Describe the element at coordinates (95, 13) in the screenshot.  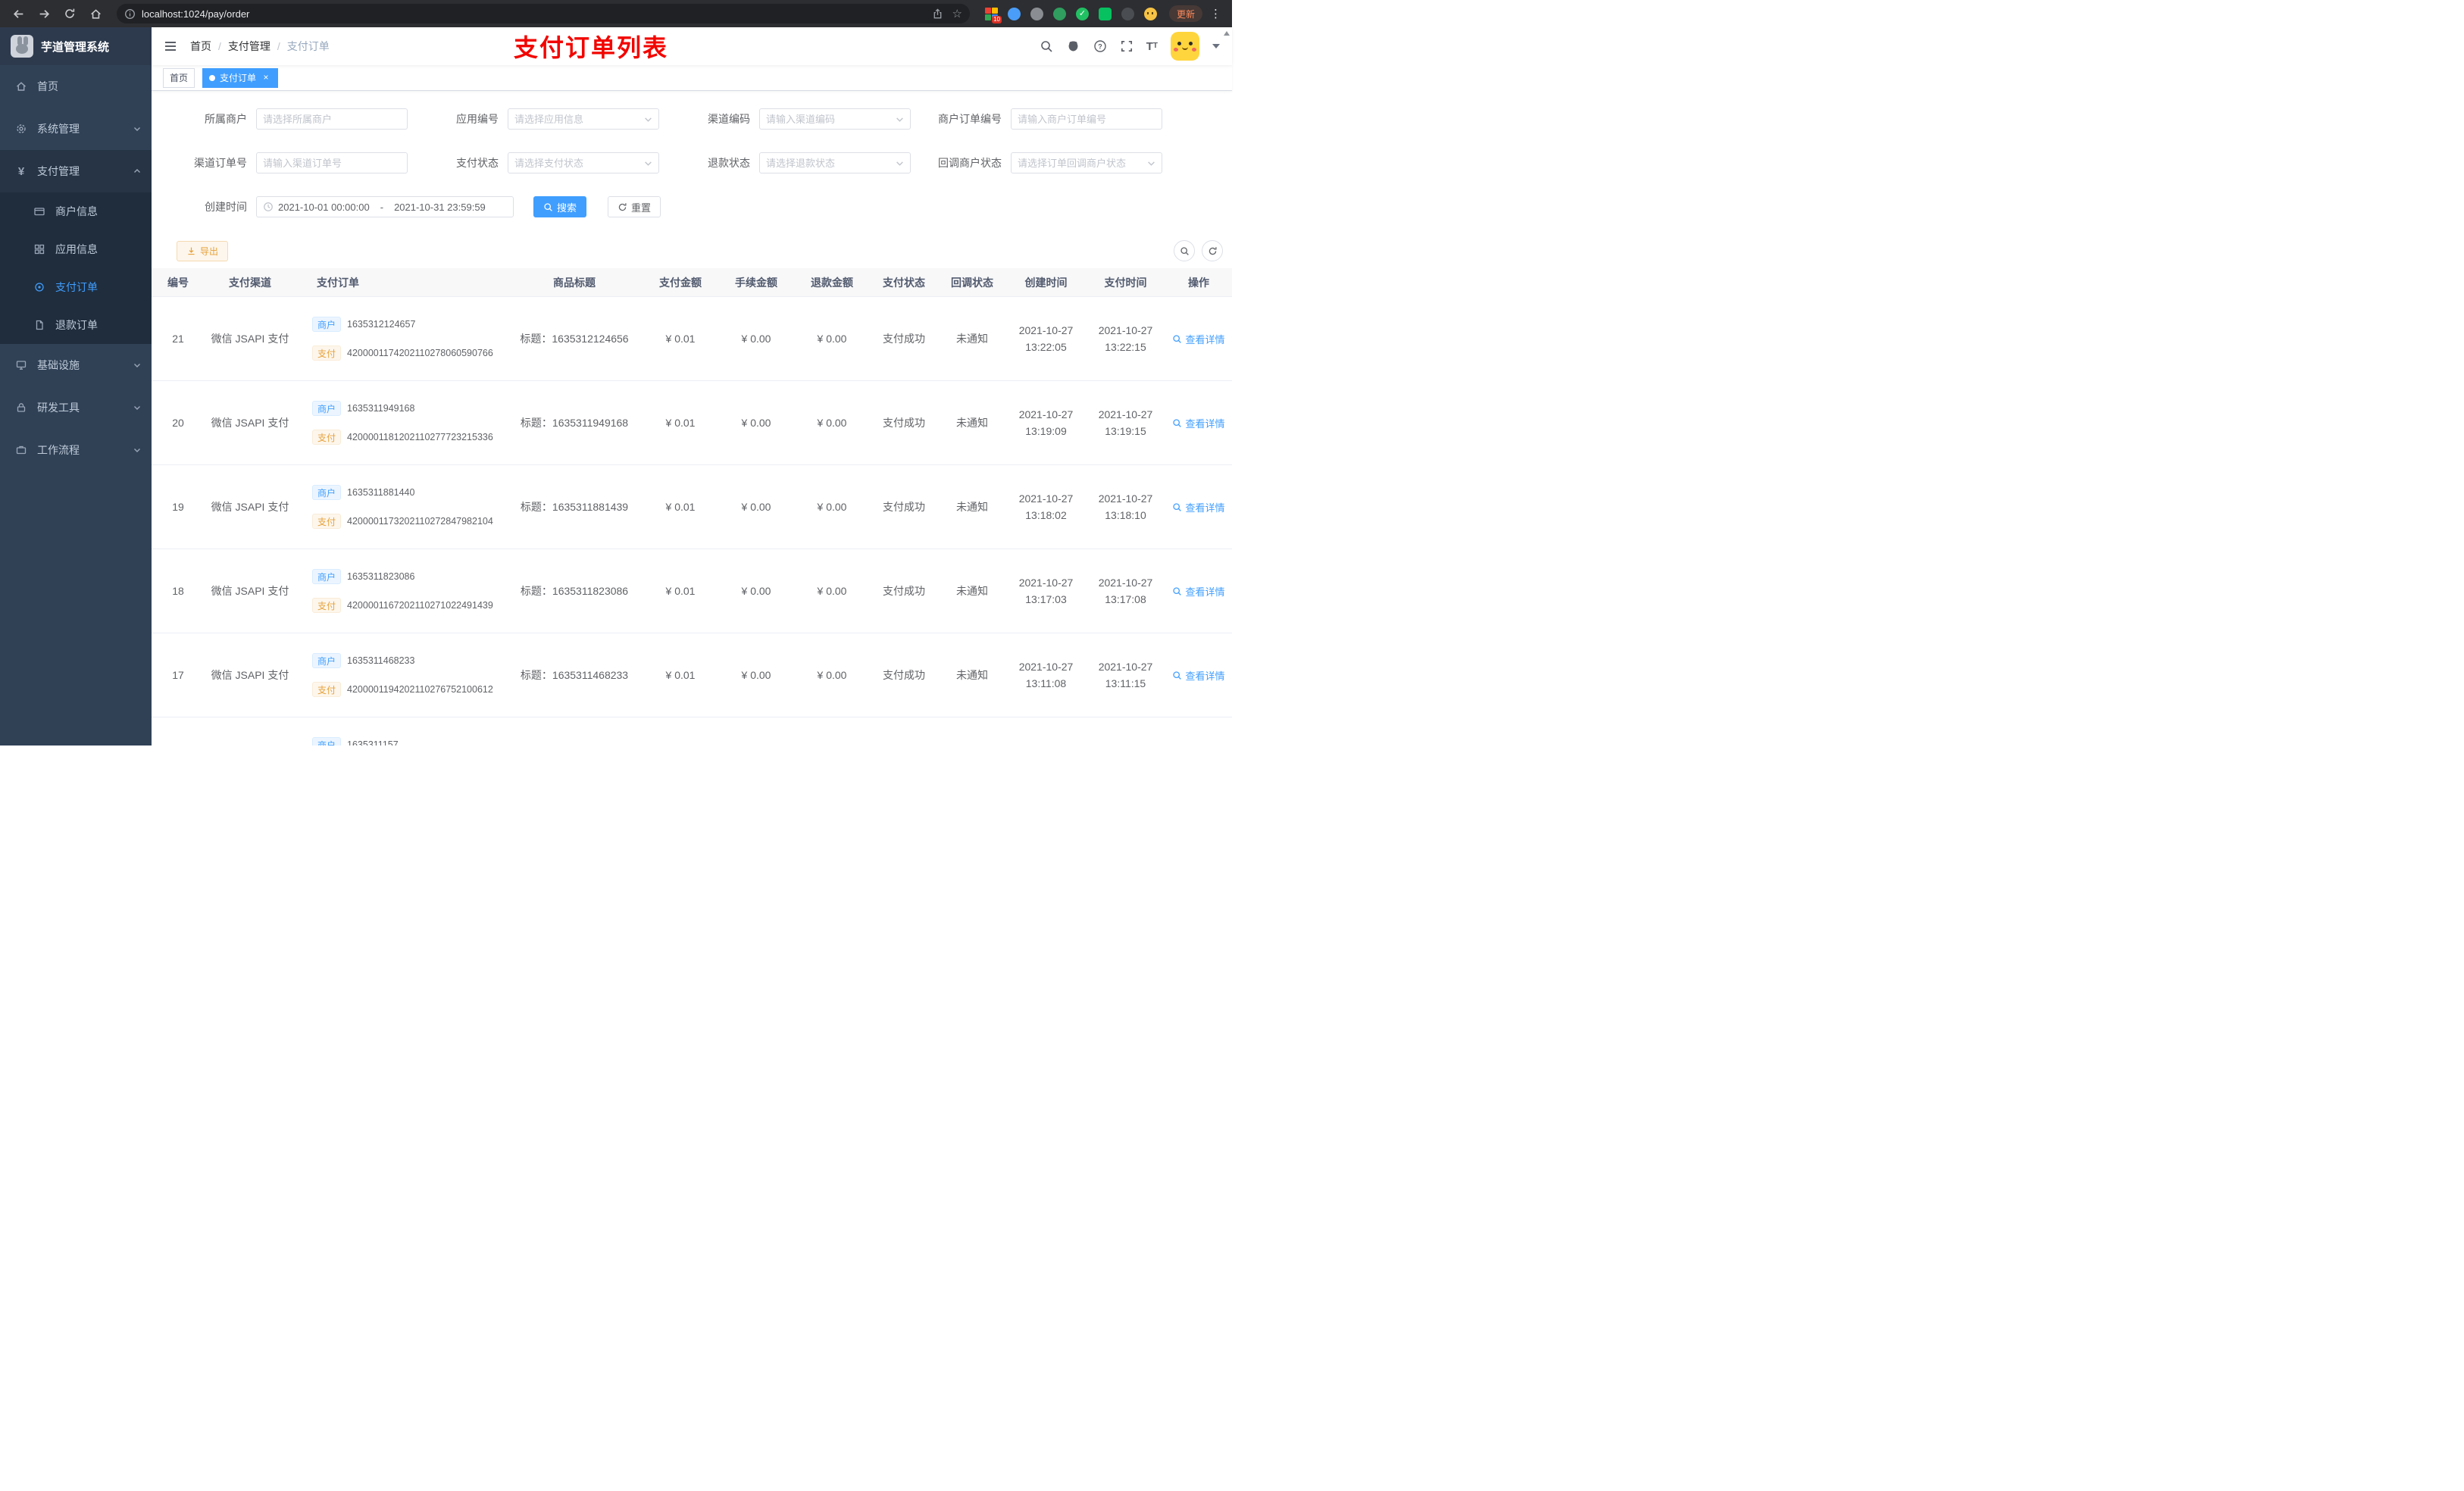
I see `browser-home-button` at that location.